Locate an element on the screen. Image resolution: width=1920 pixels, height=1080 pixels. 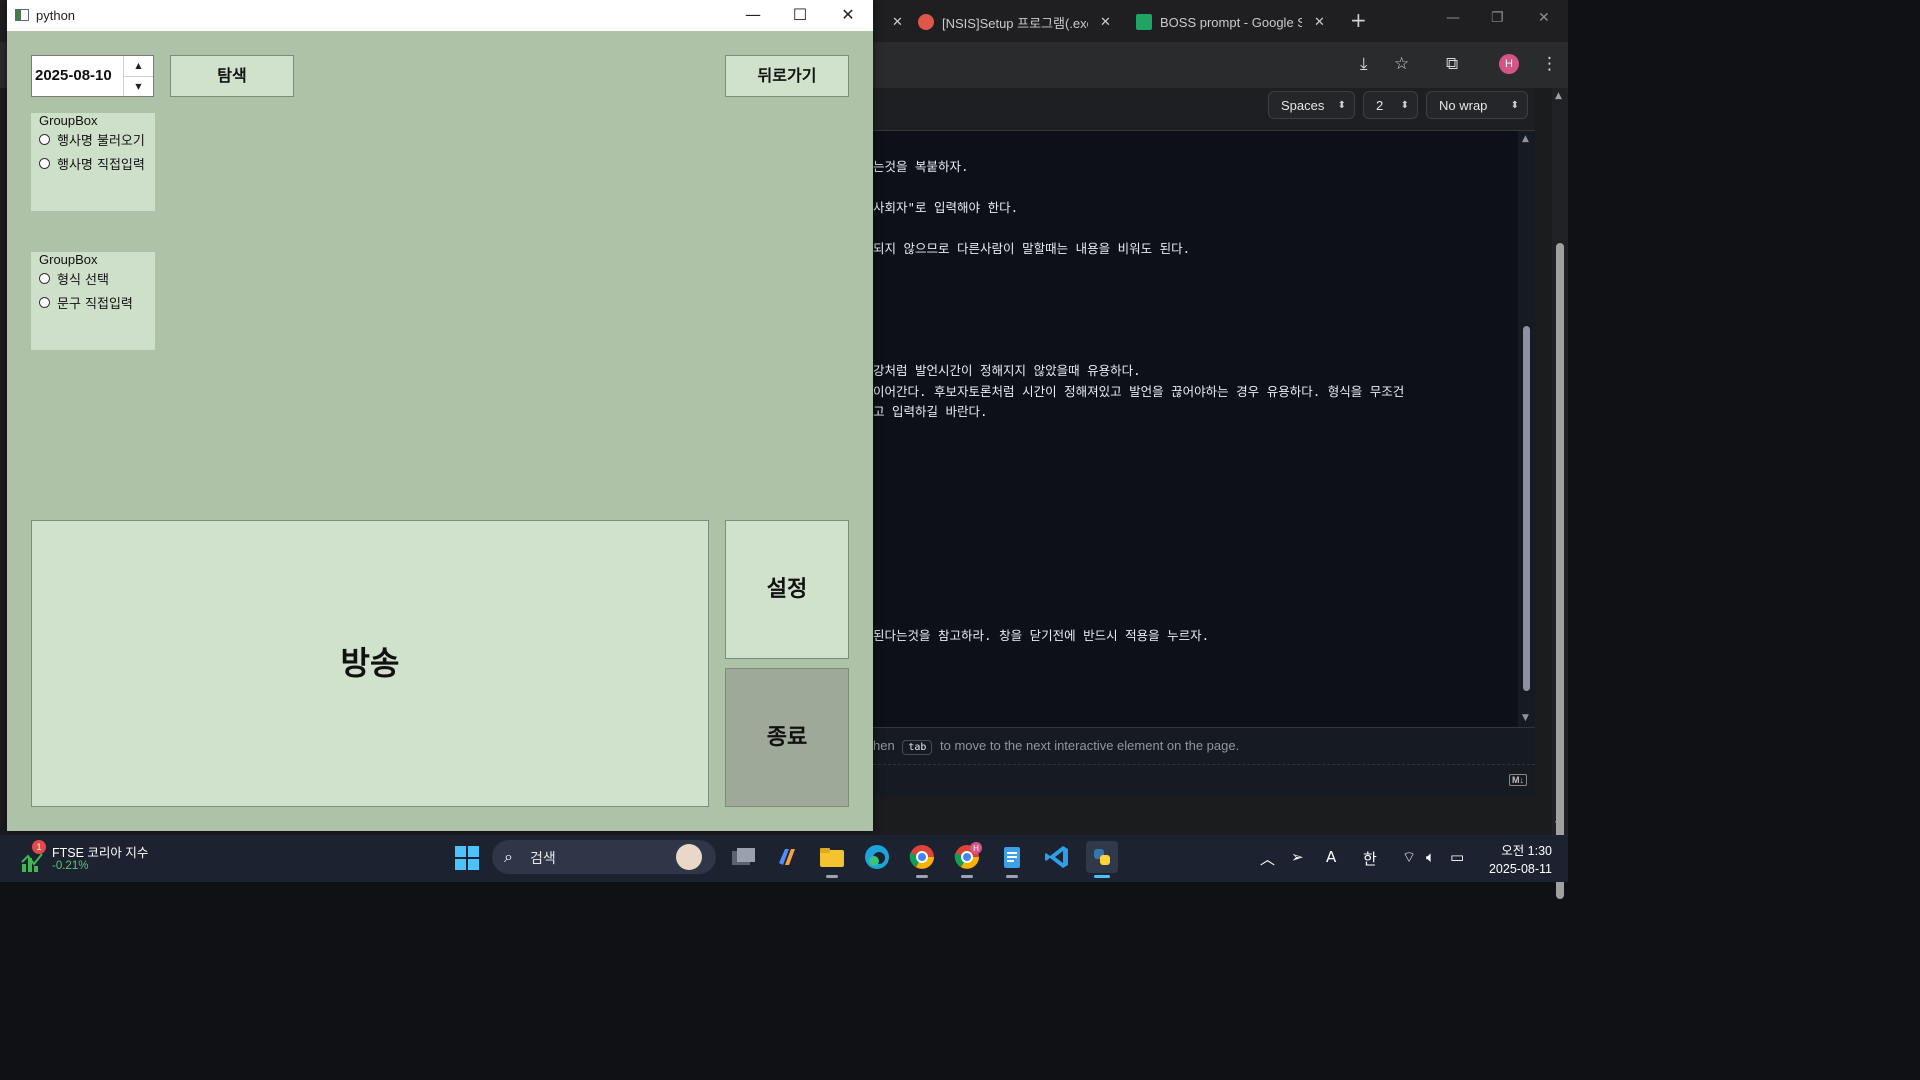
browser-tab-nsis: [NSIS]Setup 프로그램(.exe ✕ is located at coordinates (1018, 22).